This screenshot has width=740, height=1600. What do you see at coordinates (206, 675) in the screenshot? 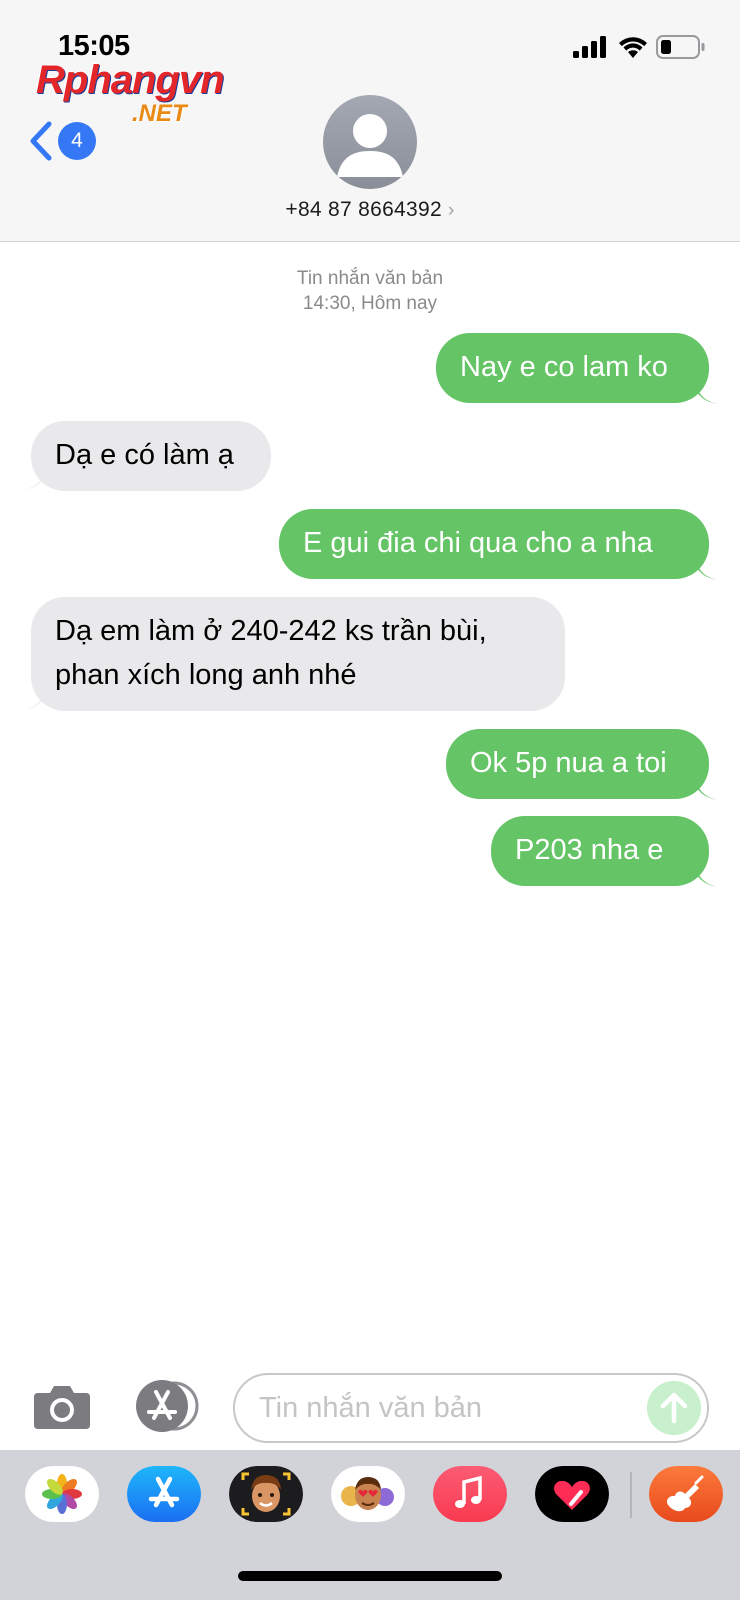
I see `message-text-line: phan xích long anh nhé` at bounding box center [206, 675].